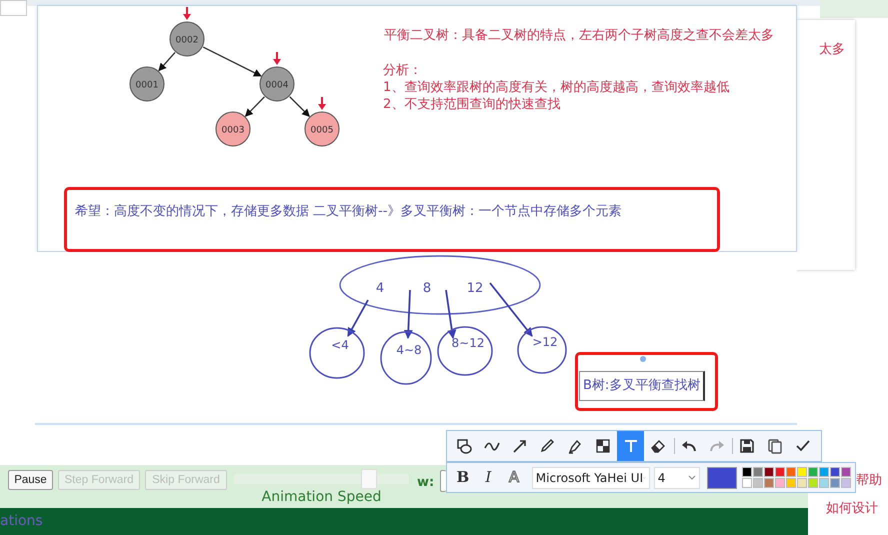  What do you see at coordinates (556, 87) in the screenshot?
I see `analysis-line: 1、查询效率跟树的高度有关，树的高度越高，查询效率越低` at bounding box center [556, 87].